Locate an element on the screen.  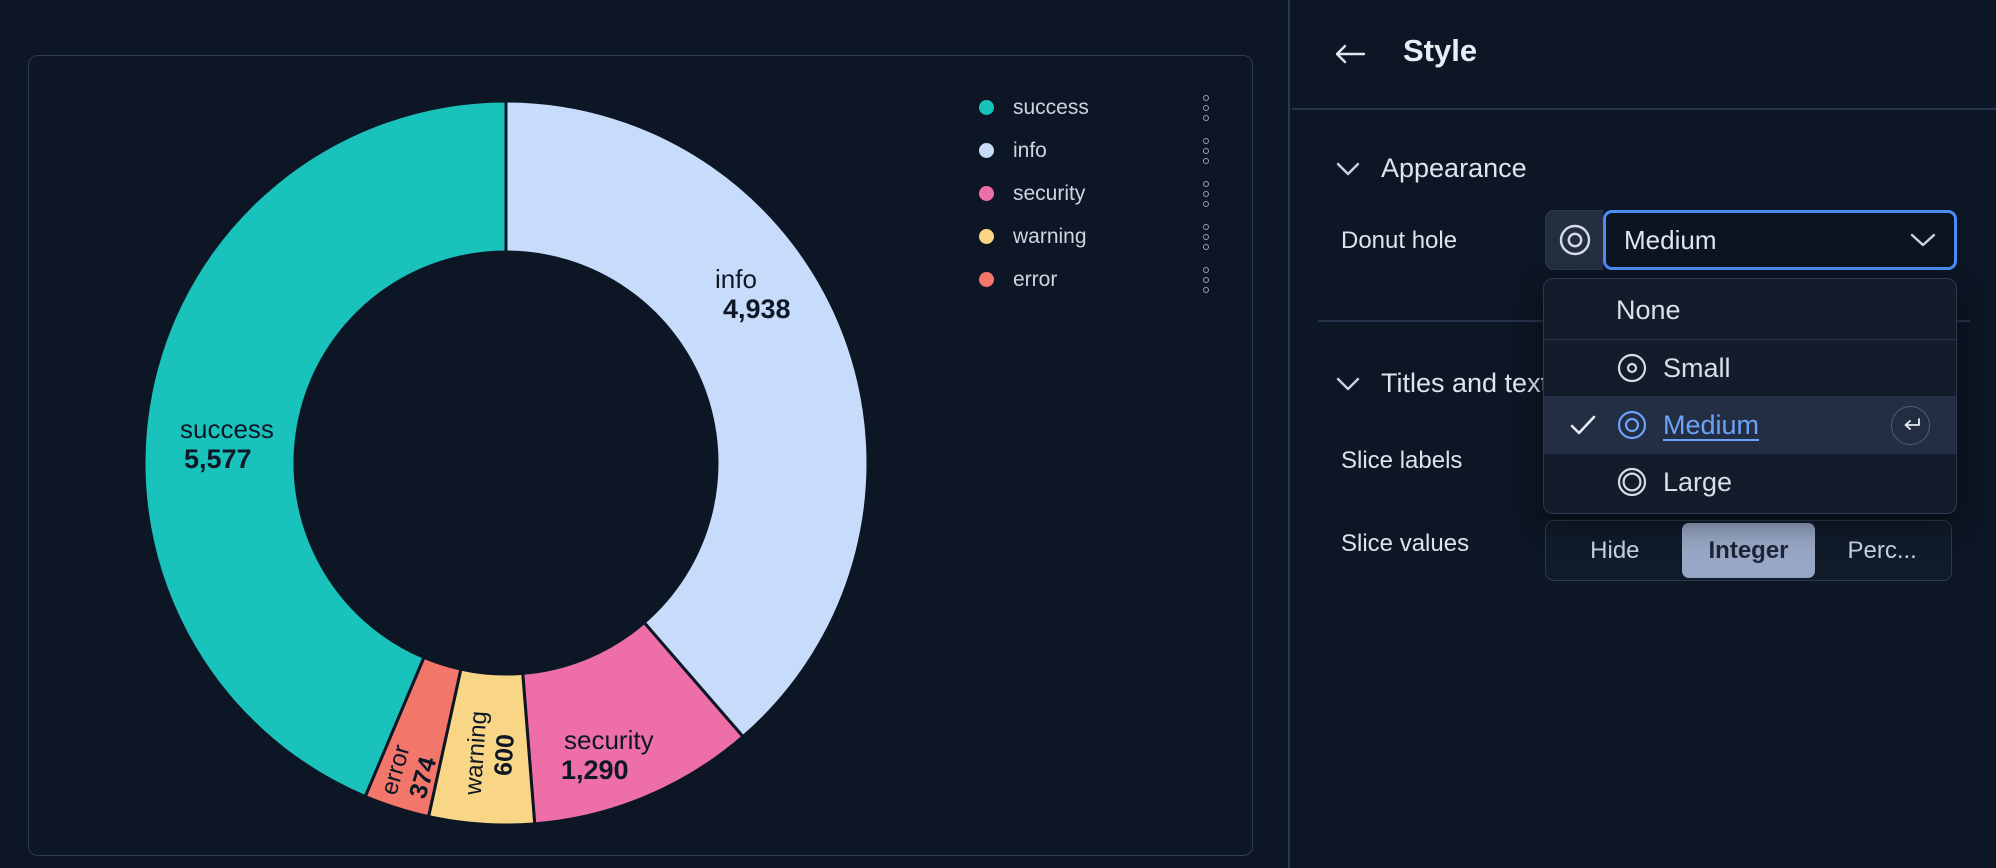
return-key-icon is located at coordinates (1910, 425).